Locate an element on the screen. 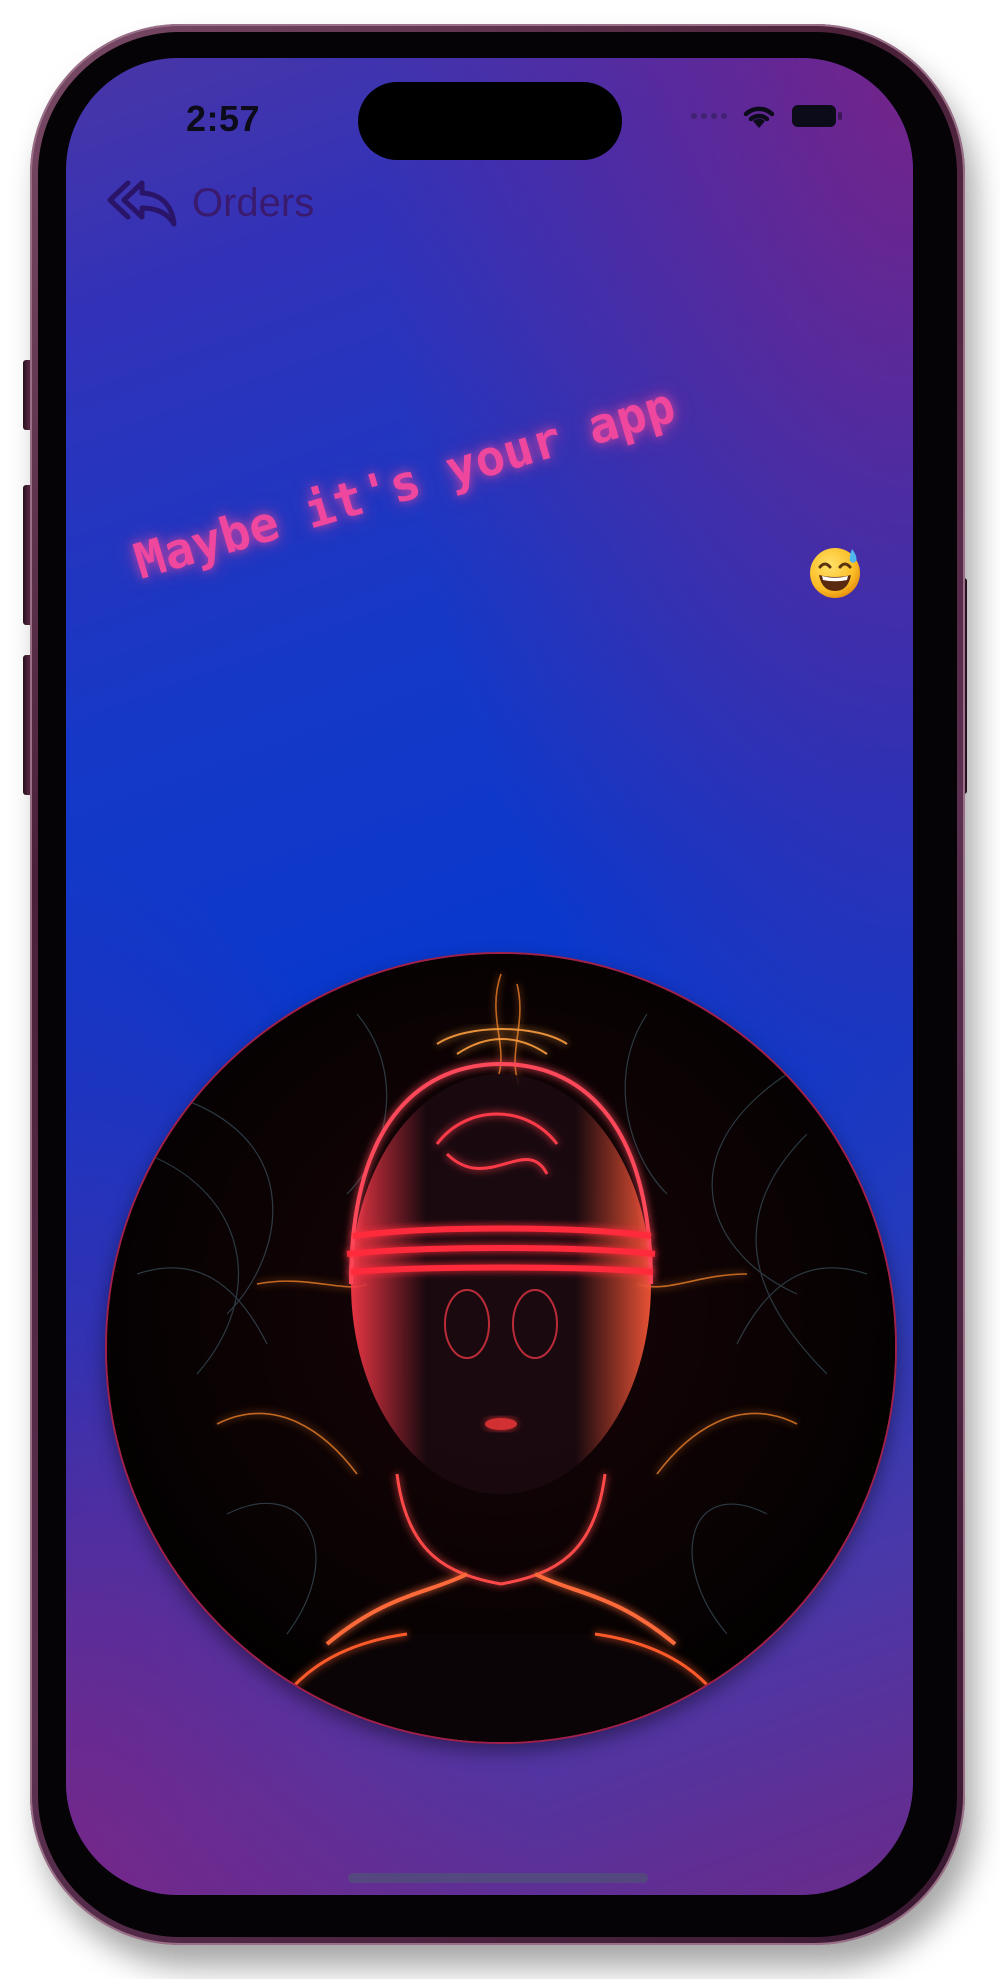 The image size is (1000, 1979). status-time: 2:57 is located at coordinates (223, 118).